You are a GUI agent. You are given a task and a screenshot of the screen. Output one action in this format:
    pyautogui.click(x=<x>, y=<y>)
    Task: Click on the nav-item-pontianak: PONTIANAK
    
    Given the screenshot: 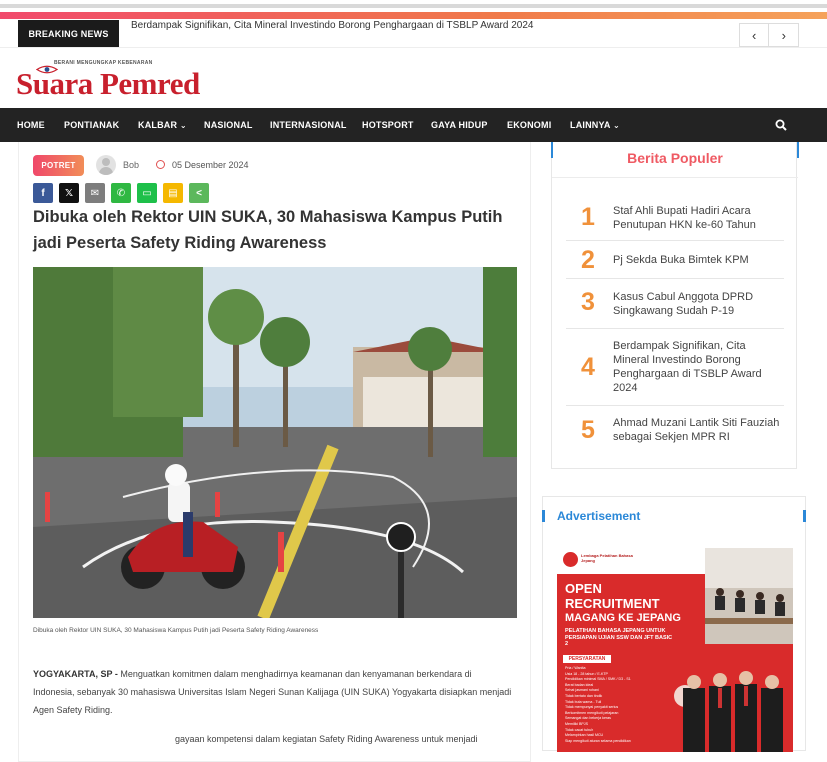 What is the action you would take?
    pyautogui.click(x=91, y=125)
    